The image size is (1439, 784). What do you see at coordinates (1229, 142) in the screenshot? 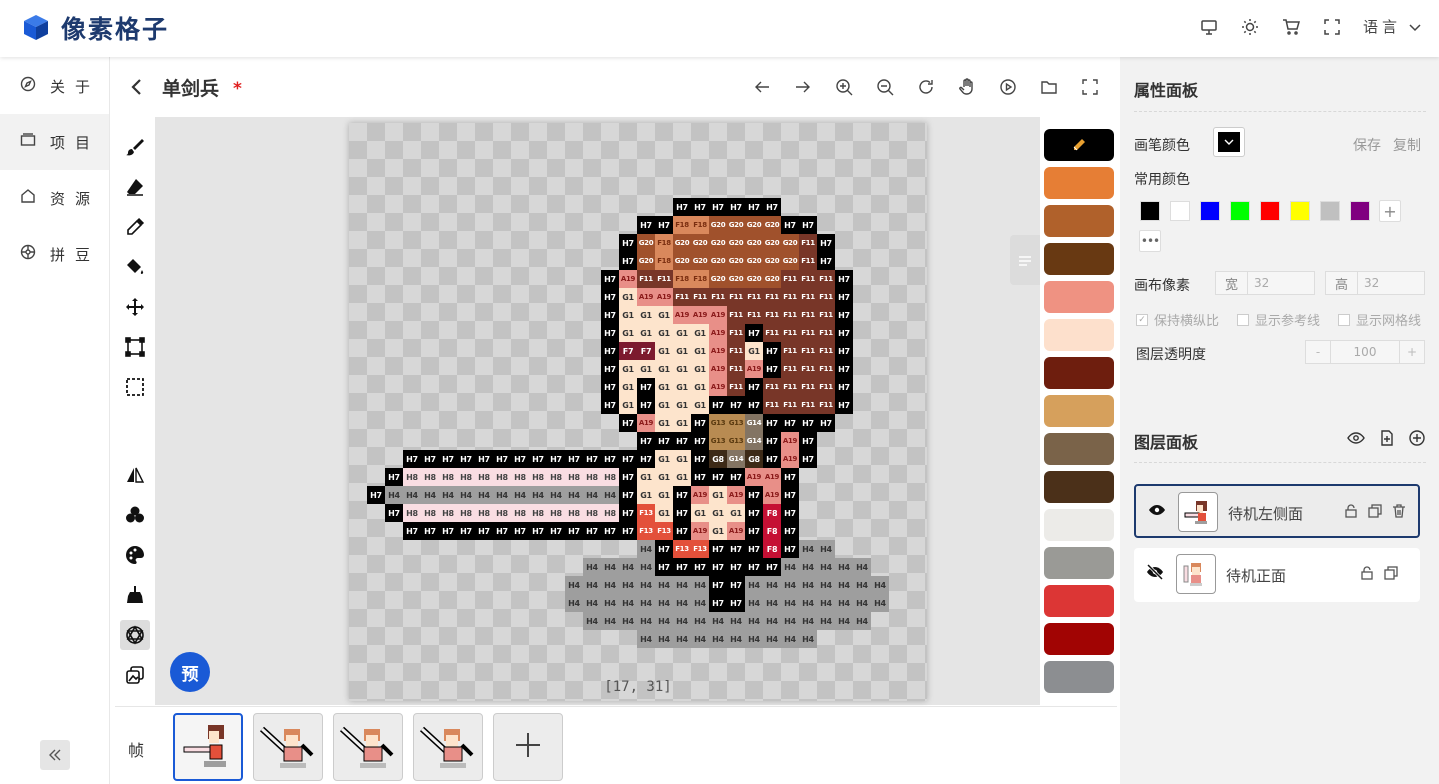
I see `brush-color-picker` at bounding box center [1229, 142].